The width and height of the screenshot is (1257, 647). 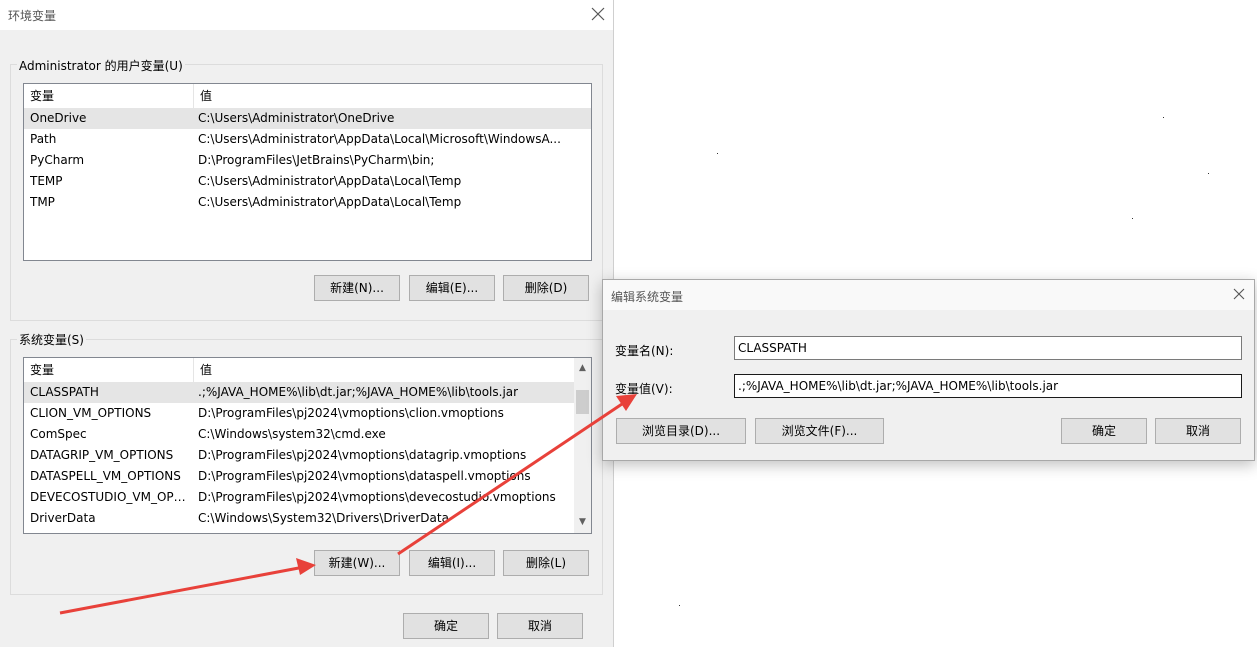 I want to click on table-row: ComSpec C:\Windows\system32\cmd.exe, so click(x=299, y=434).